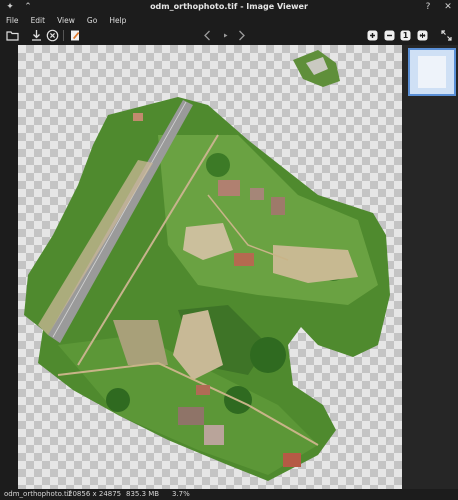 The width and height of the screenshot is (458, 500). What do you see at coordinates (9, 267) in the screenshot?
I see `left-margin` at bounding box center [9, 267].